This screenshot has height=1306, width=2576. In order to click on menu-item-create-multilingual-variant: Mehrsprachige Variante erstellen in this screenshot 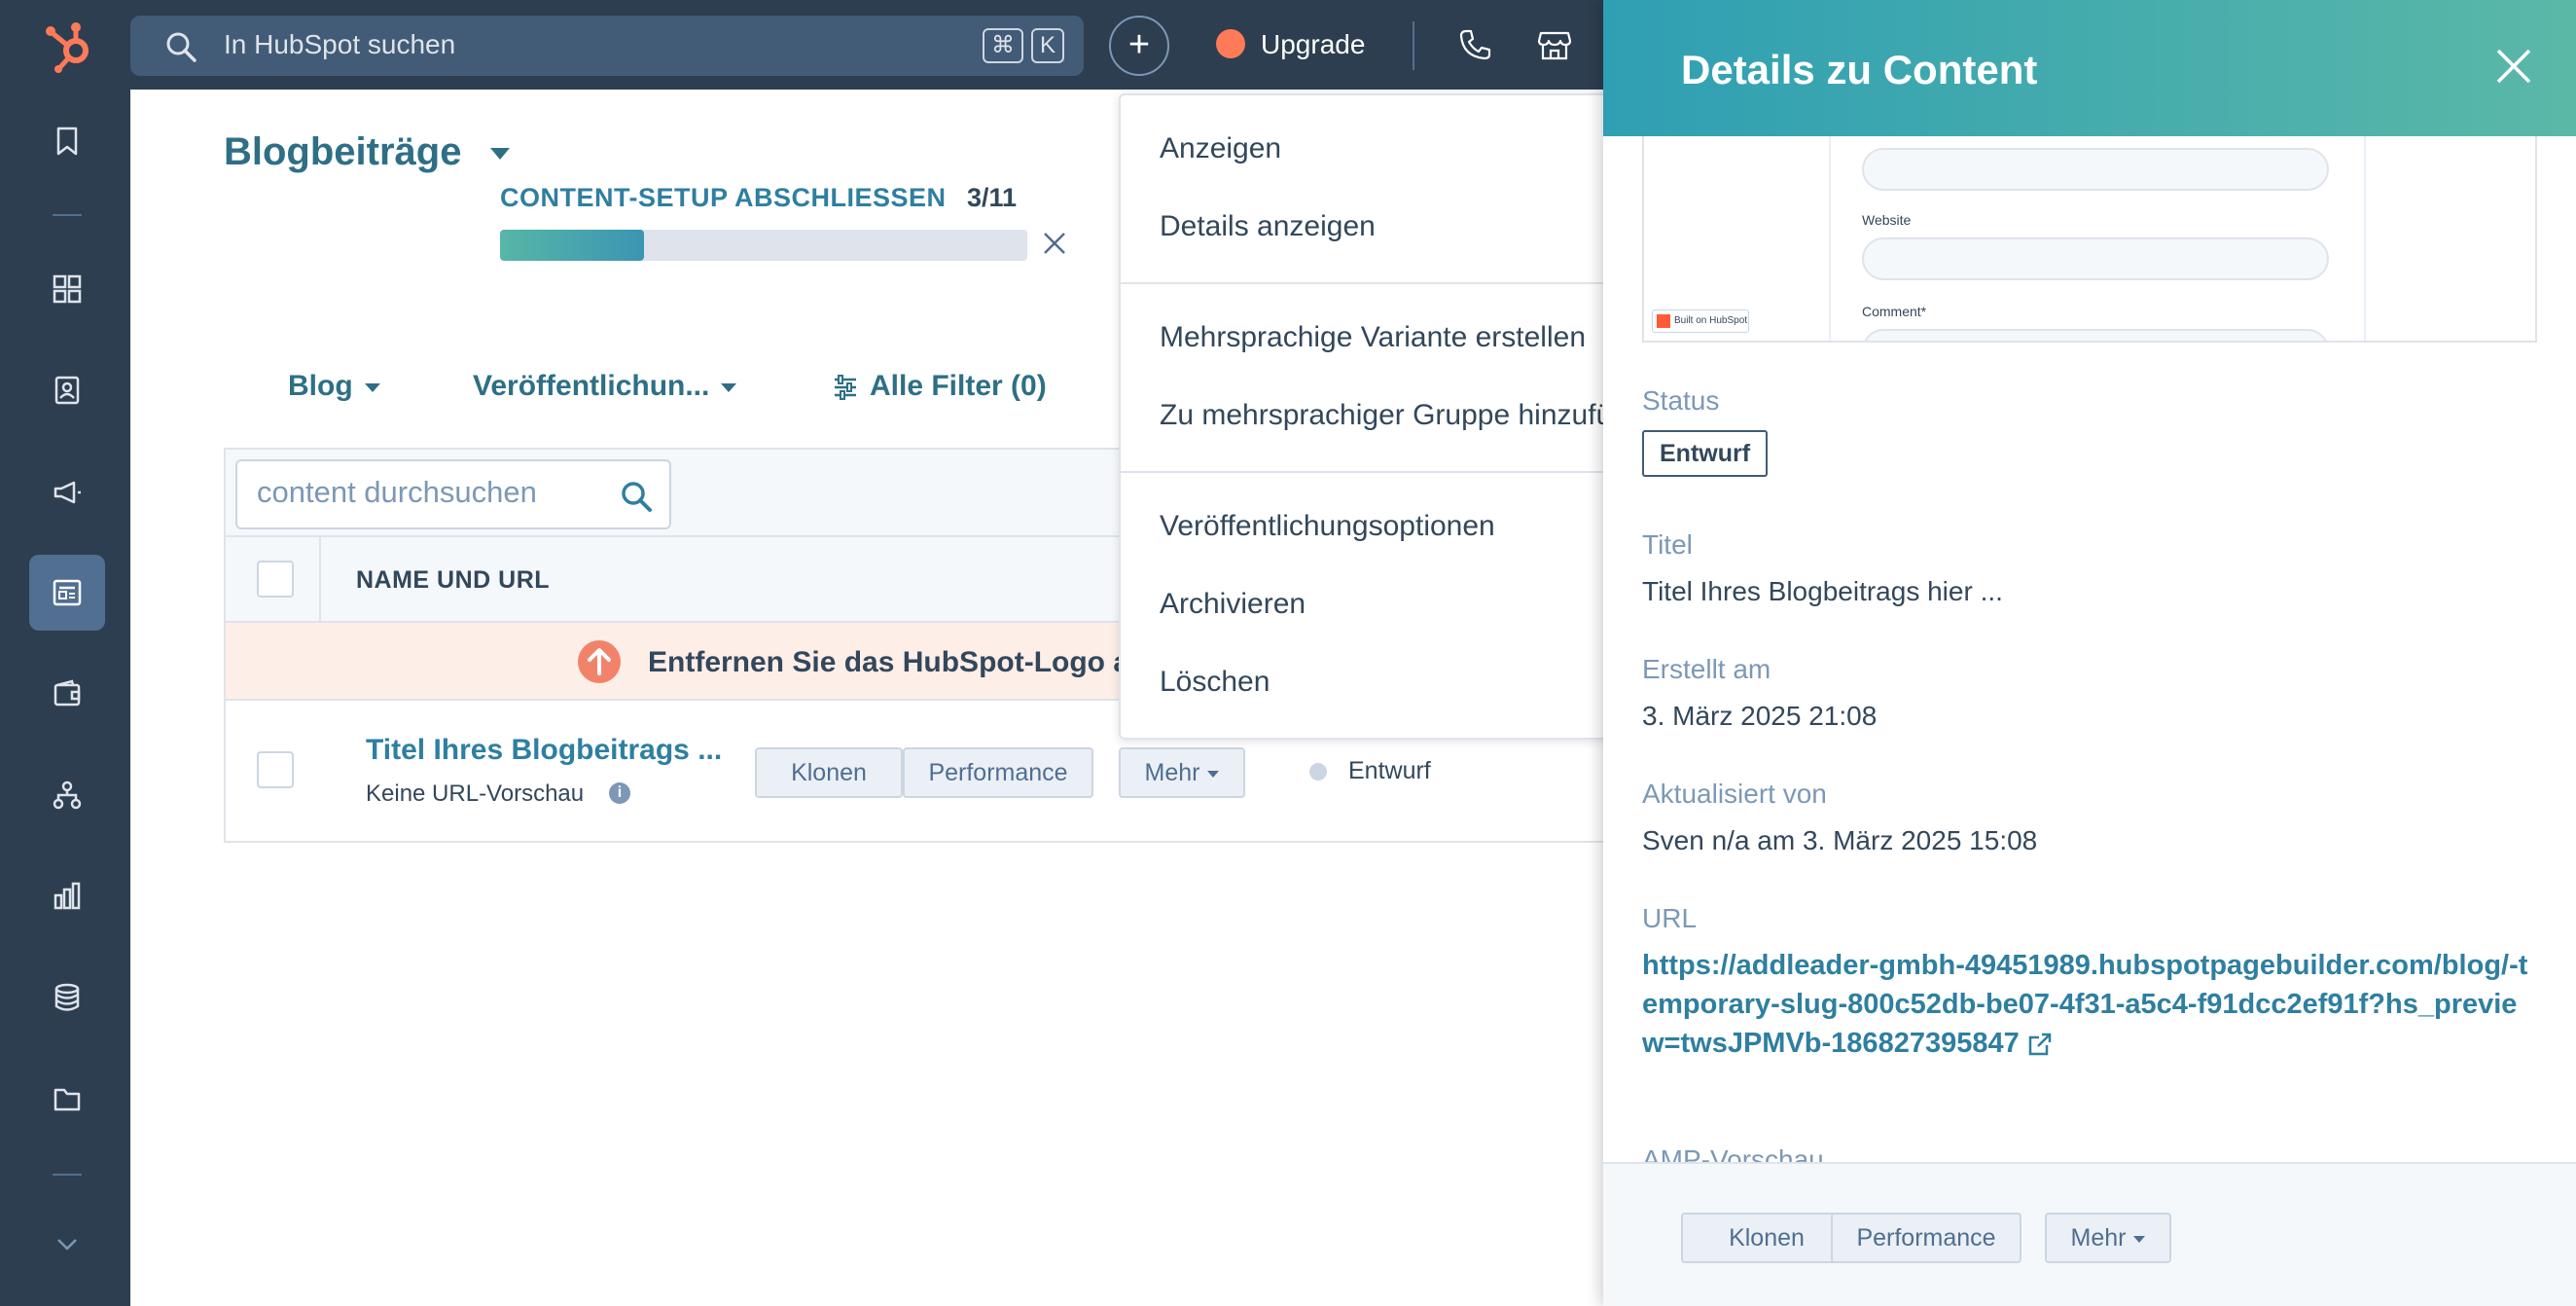, I will do `click(1373, 337)`.